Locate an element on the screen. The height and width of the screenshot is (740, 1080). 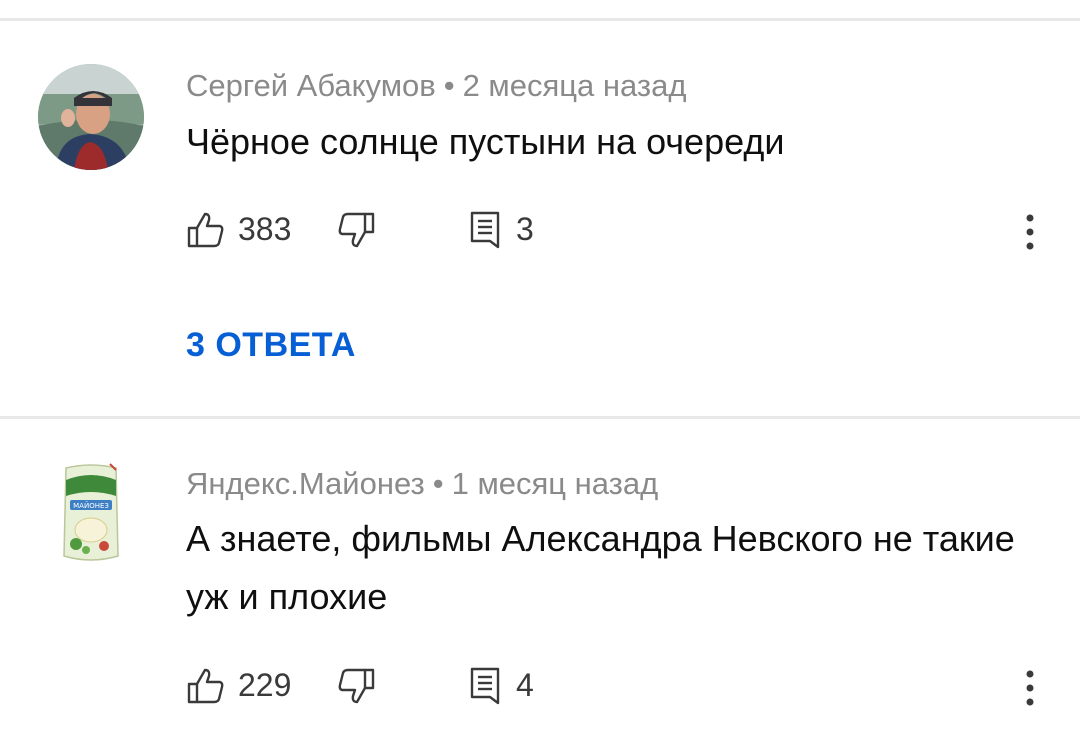
comment-time: 1 месяц назад is located at coordinates (555, 483).